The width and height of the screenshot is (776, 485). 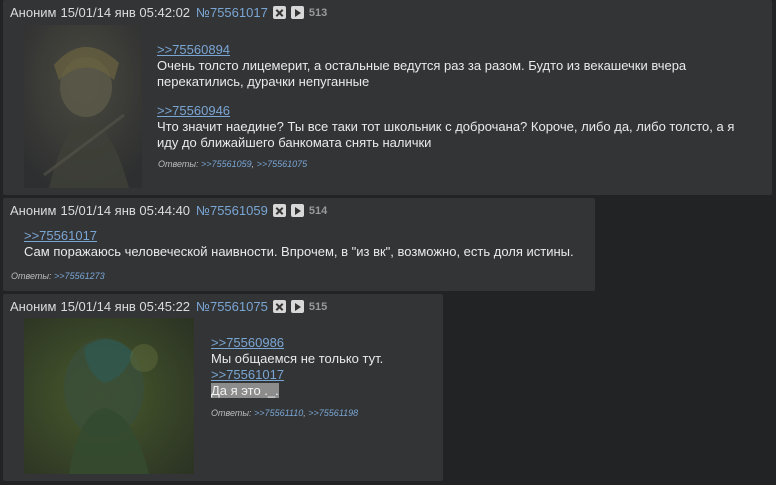 I want to click on reply-link: >>75560986, so click(x=323, y=343).